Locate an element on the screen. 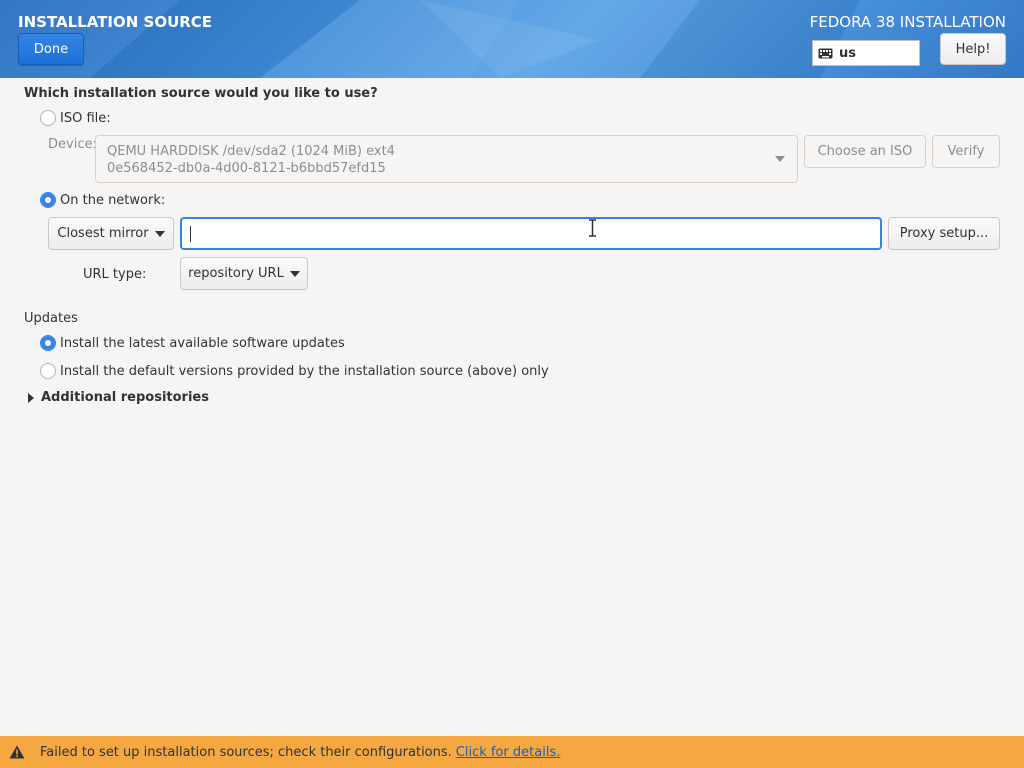 This screenshot has height=768, width=1024. keyboard-layout-indicator: us is located at coordinates (866, 53).